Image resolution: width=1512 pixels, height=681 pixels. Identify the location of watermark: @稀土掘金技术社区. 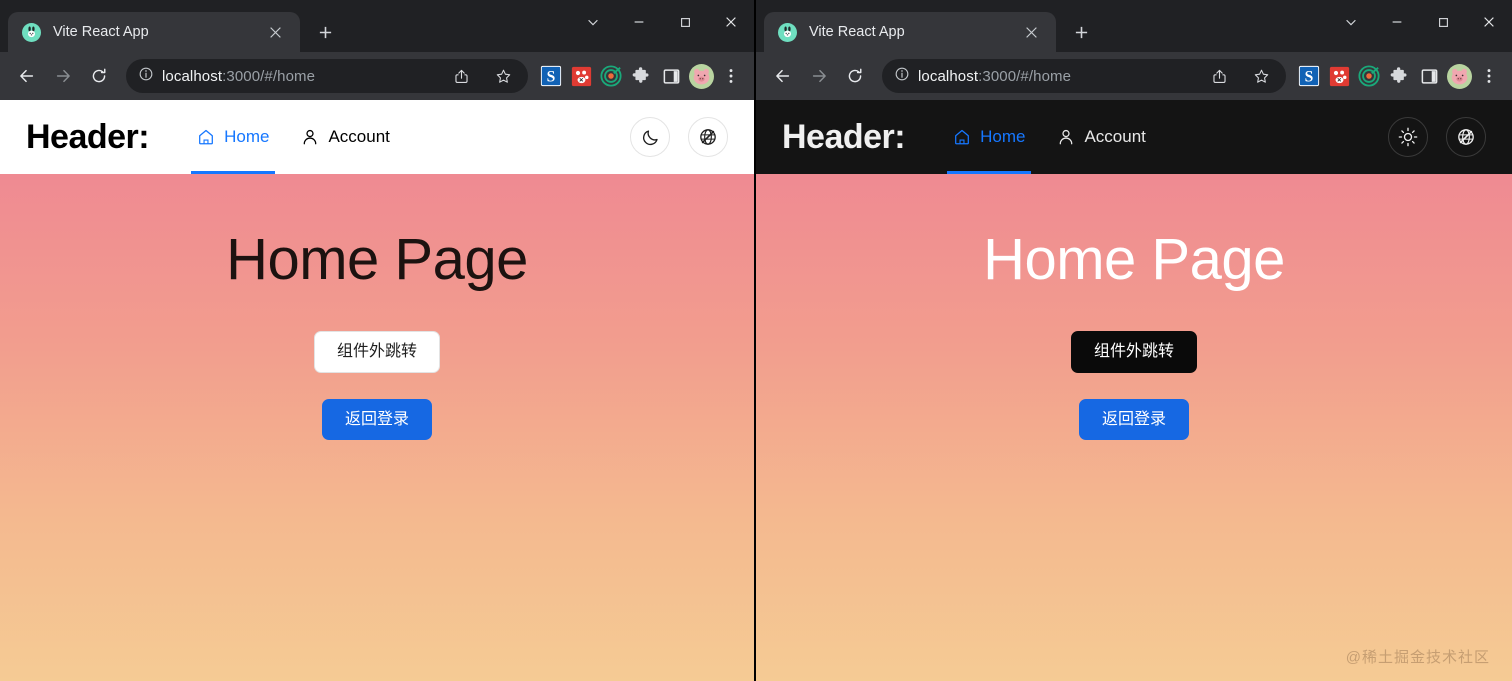
(1417, 657).